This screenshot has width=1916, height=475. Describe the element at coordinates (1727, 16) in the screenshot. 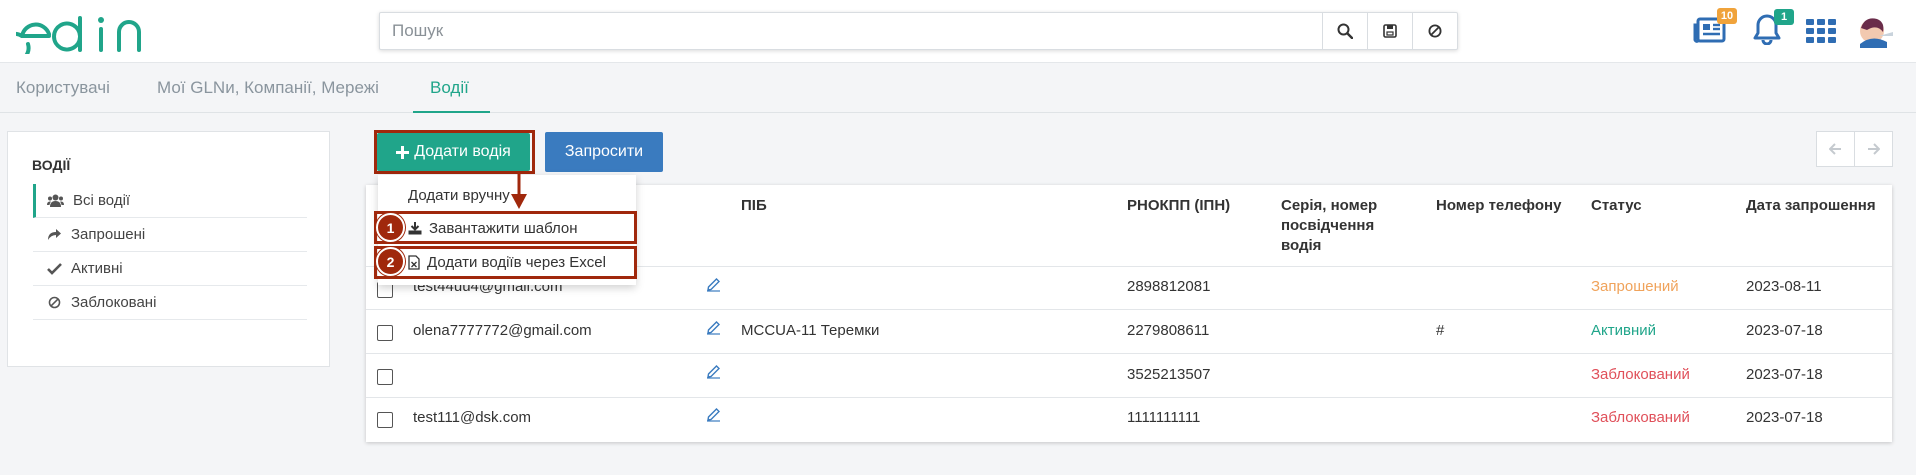

I see `news-badge: 10` at that location.